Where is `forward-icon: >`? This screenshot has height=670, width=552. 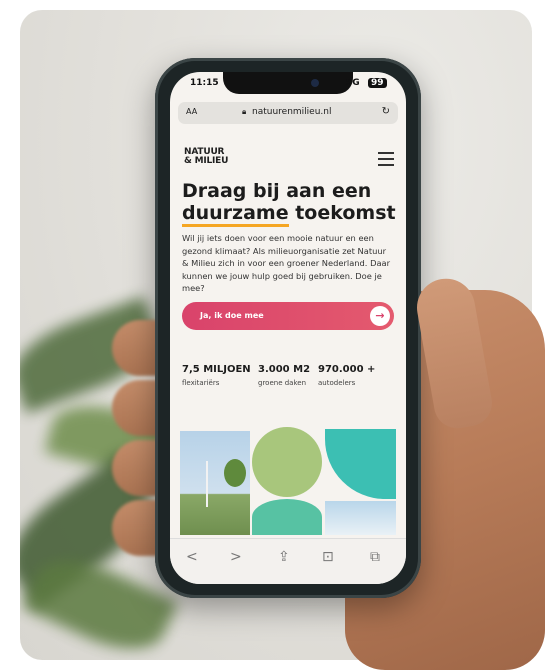
forward-icon: > is located at coordinates (236, 557).